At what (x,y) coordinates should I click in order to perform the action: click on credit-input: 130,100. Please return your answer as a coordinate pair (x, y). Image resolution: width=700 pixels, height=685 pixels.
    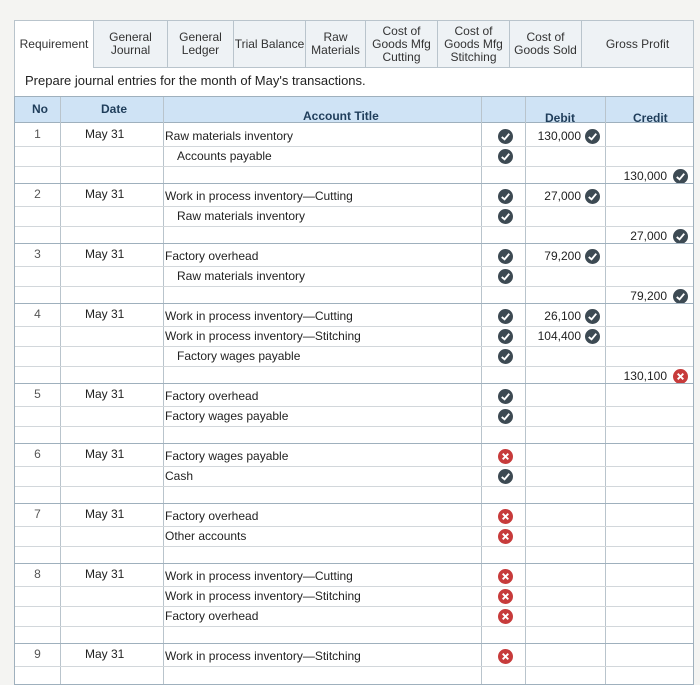
    Looking at the image, I should click on (645, 376).